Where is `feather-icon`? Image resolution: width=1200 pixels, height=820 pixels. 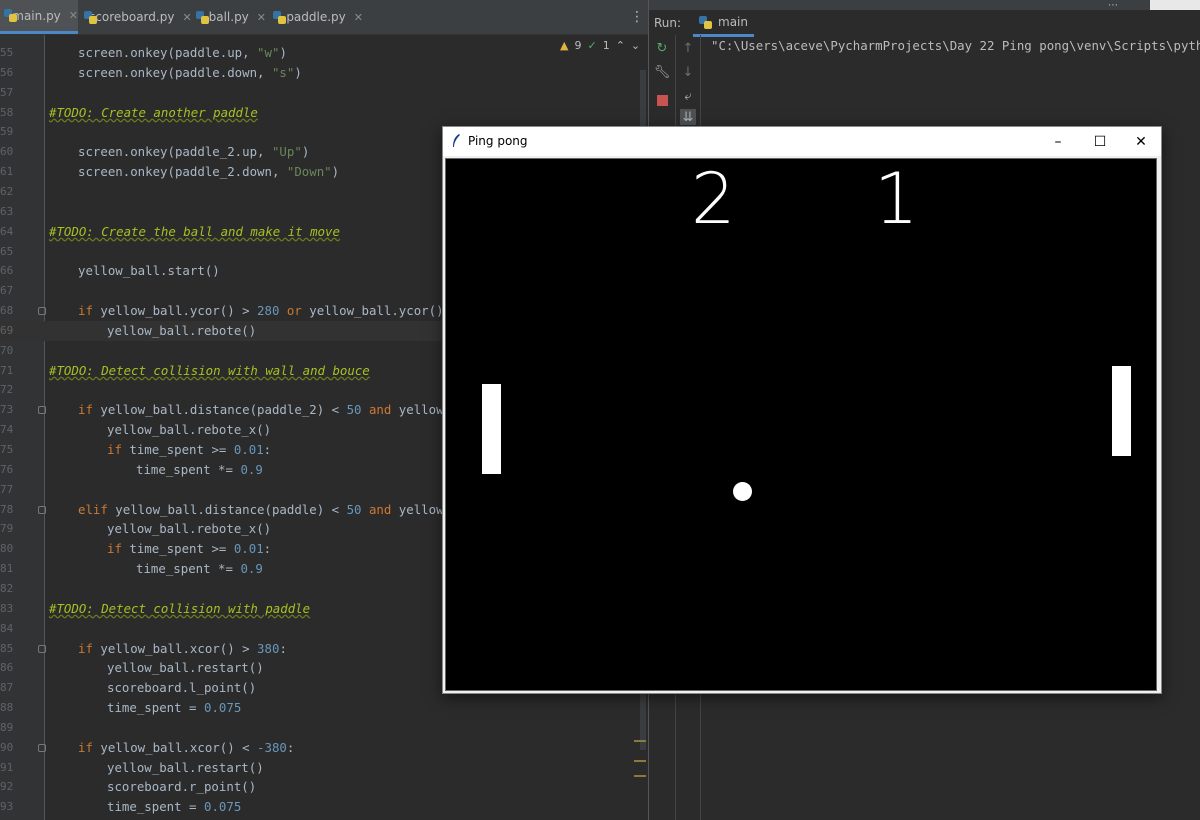
feather-icon is located at coordinates (456, 140).